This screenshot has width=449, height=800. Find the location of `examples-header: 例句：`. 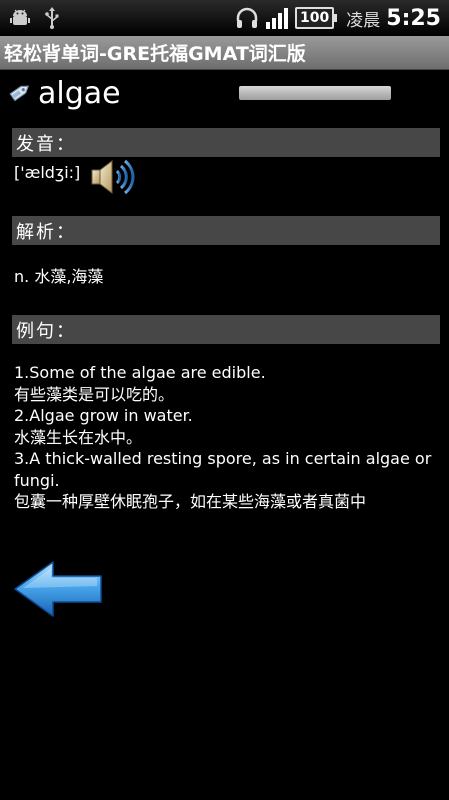

examples-header: 例句： is located at coordinates (226, 329).